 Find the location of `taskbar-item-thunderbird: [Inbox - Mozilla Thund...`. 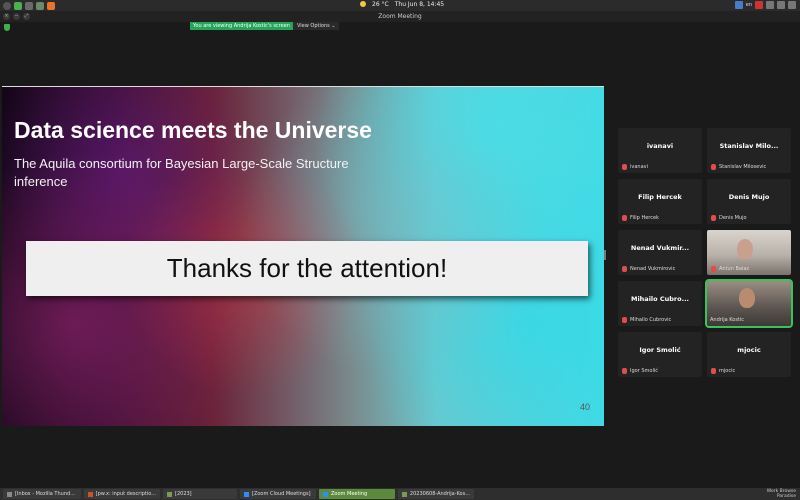

taskbar-item-thunderbird: [Inbox - Mozilla Thund... is located at coordinates (42, 494).